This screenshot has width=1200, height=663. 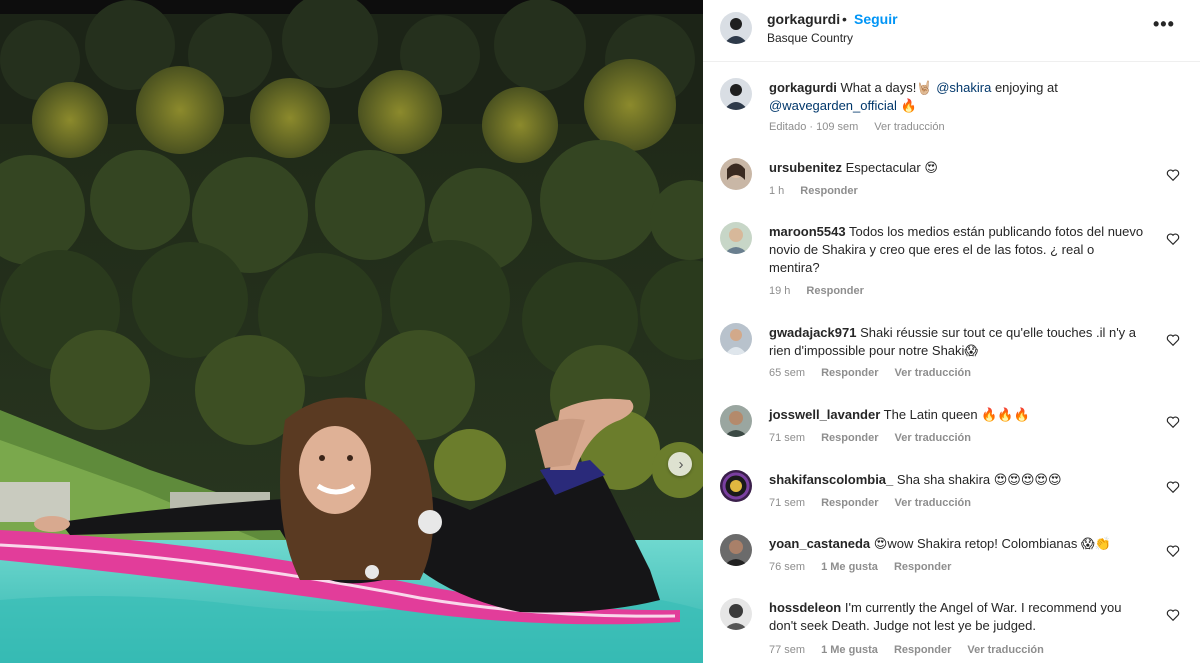 I want to click on comment-time: 65 sem, so click(x=787, y=373).